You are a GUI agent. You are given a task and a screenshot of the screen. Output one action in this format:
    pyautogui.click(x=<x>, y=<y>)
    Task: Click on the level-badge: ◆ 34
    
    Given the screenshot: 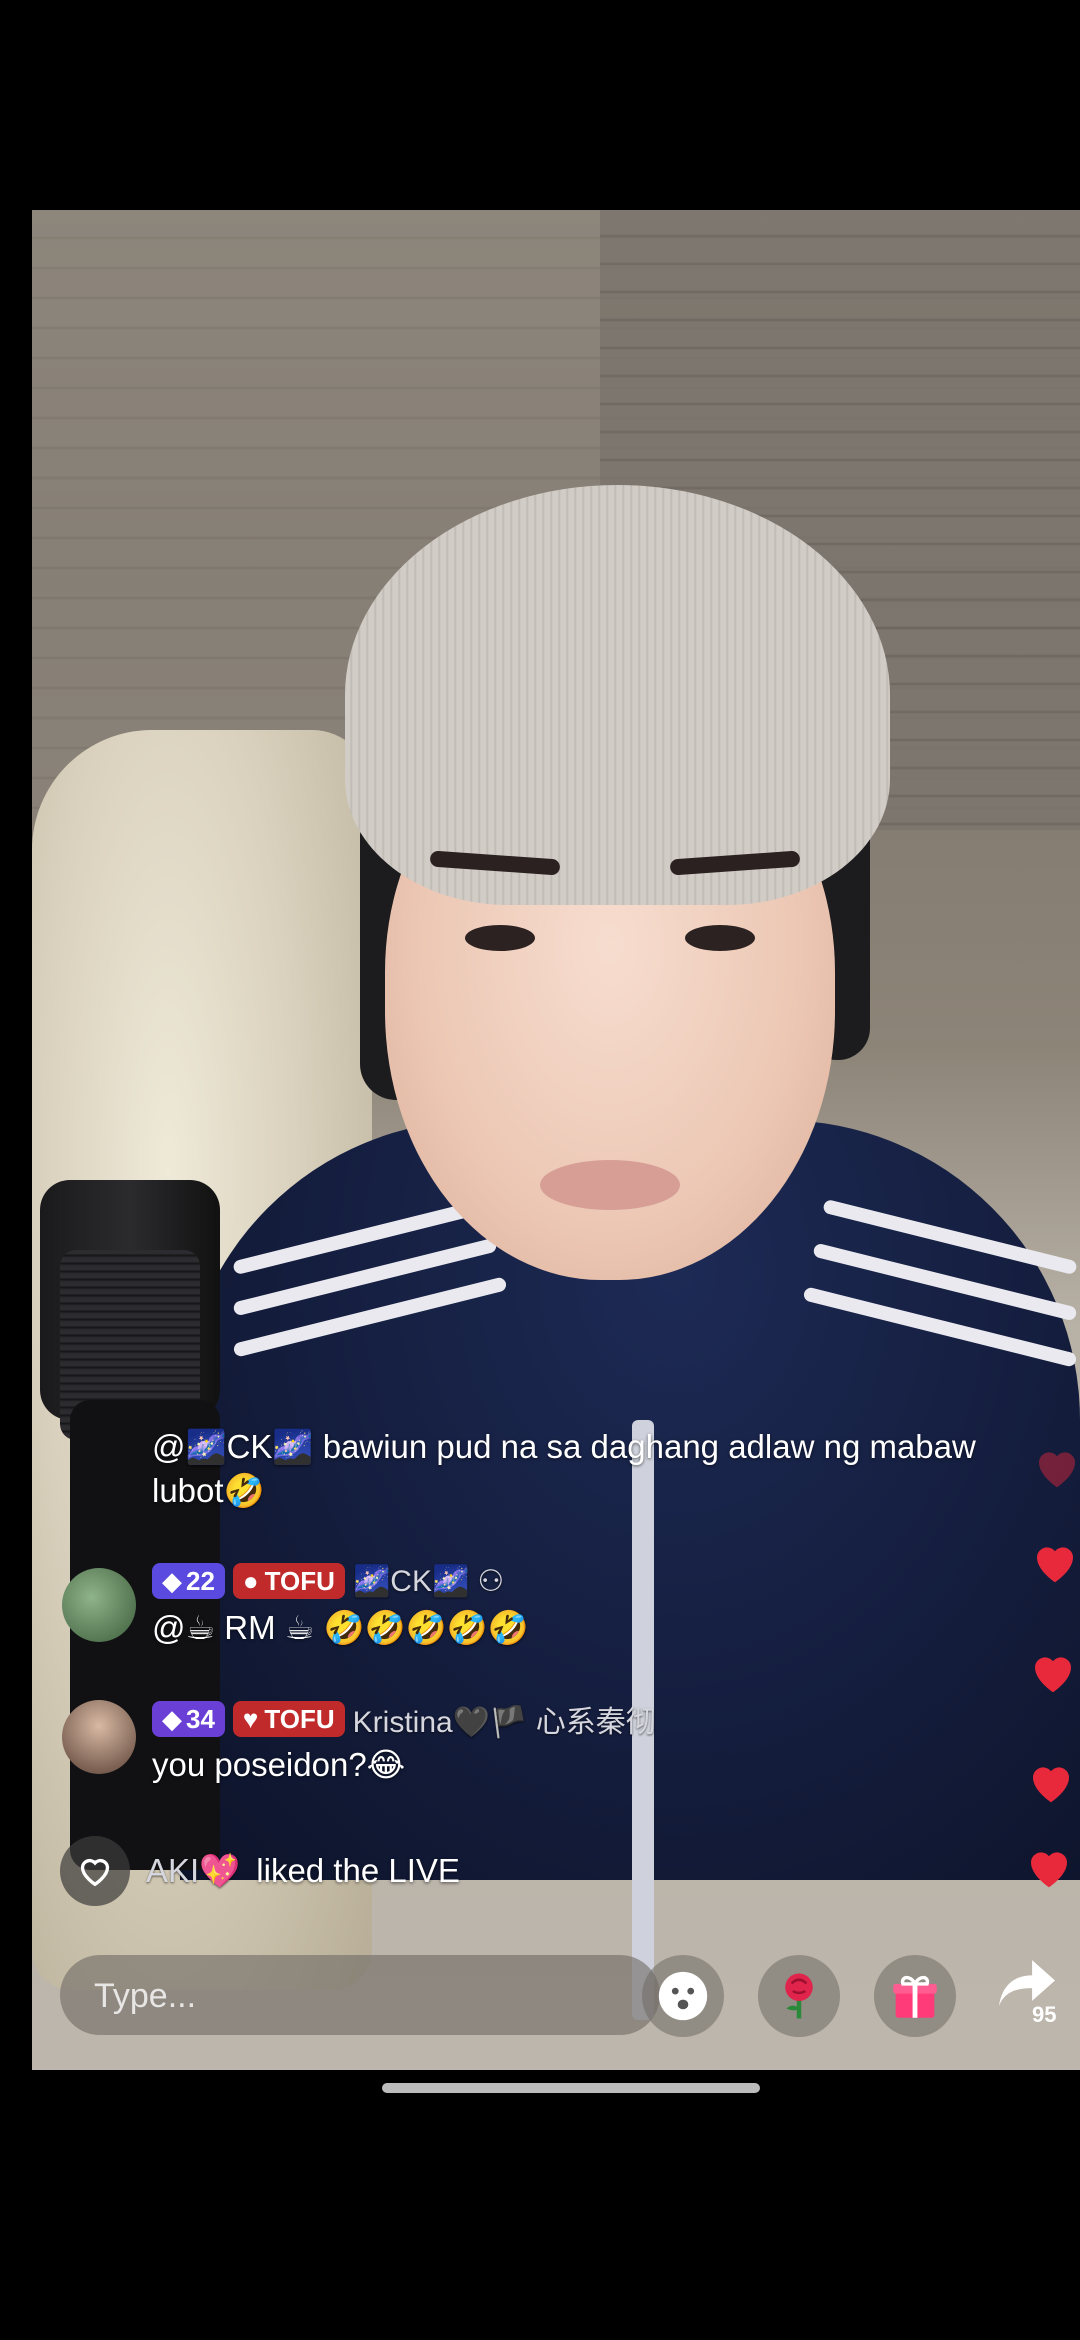 What is the action you would take?
    pyautogui.click(x=188, y=1719)
    